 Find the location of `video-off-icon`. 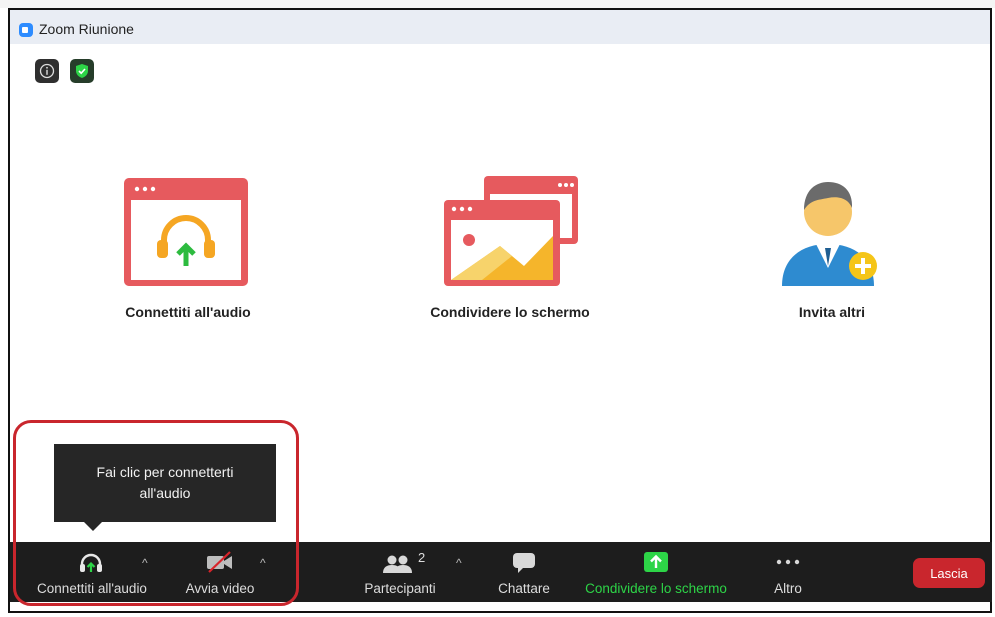

video-off-icon is located at coordinates (219, 562).